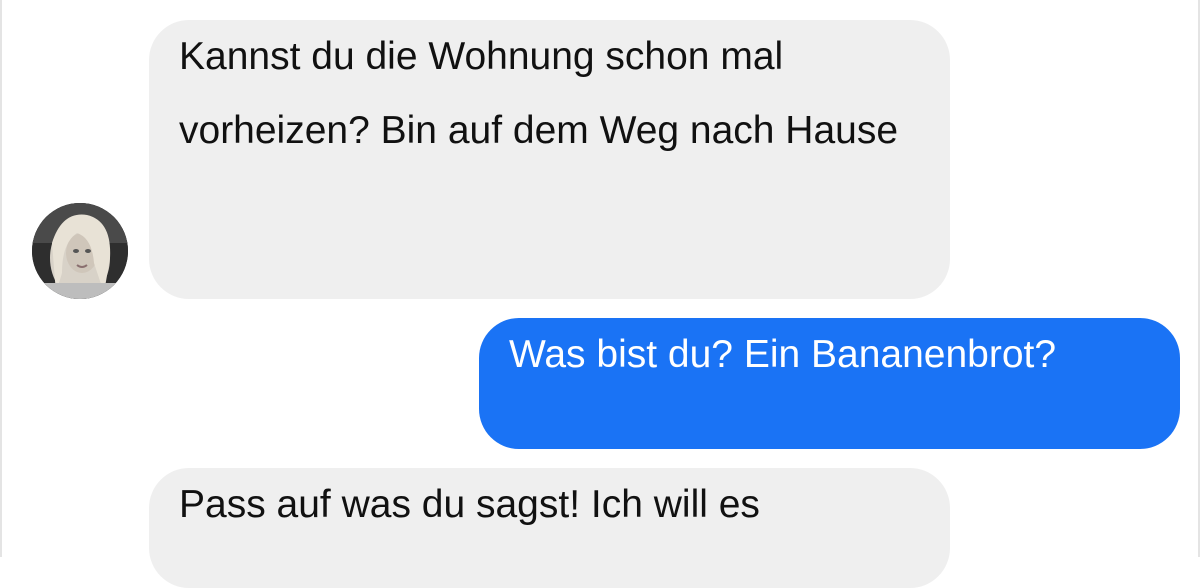 The height and width of the screenshot is (588, 1200). What do you see at coordinates (549, 528) in the screenshot?
I see `incoming-message-bubble: Pass auf was du sagst! Ich will es` at bounding box center [549, 528].